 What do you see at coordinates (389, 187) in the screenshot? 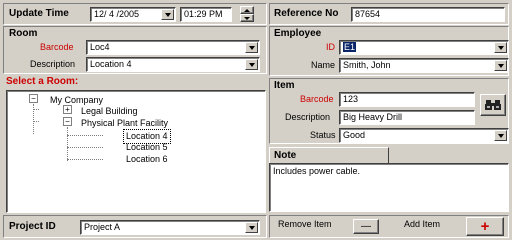
I see `note-textarea: Includes power cable.` at bounding box center [389, 187].